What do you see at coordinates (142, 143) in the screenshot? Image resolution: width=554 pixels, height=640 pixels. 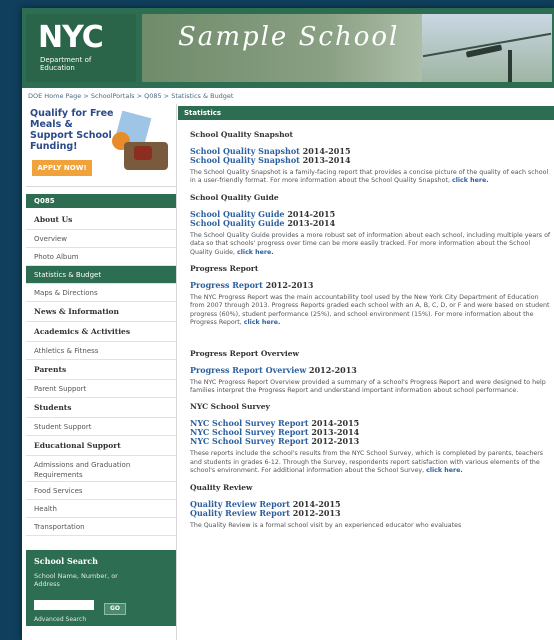 I see `lunch-tray-image` at bounding box center [142, 143].